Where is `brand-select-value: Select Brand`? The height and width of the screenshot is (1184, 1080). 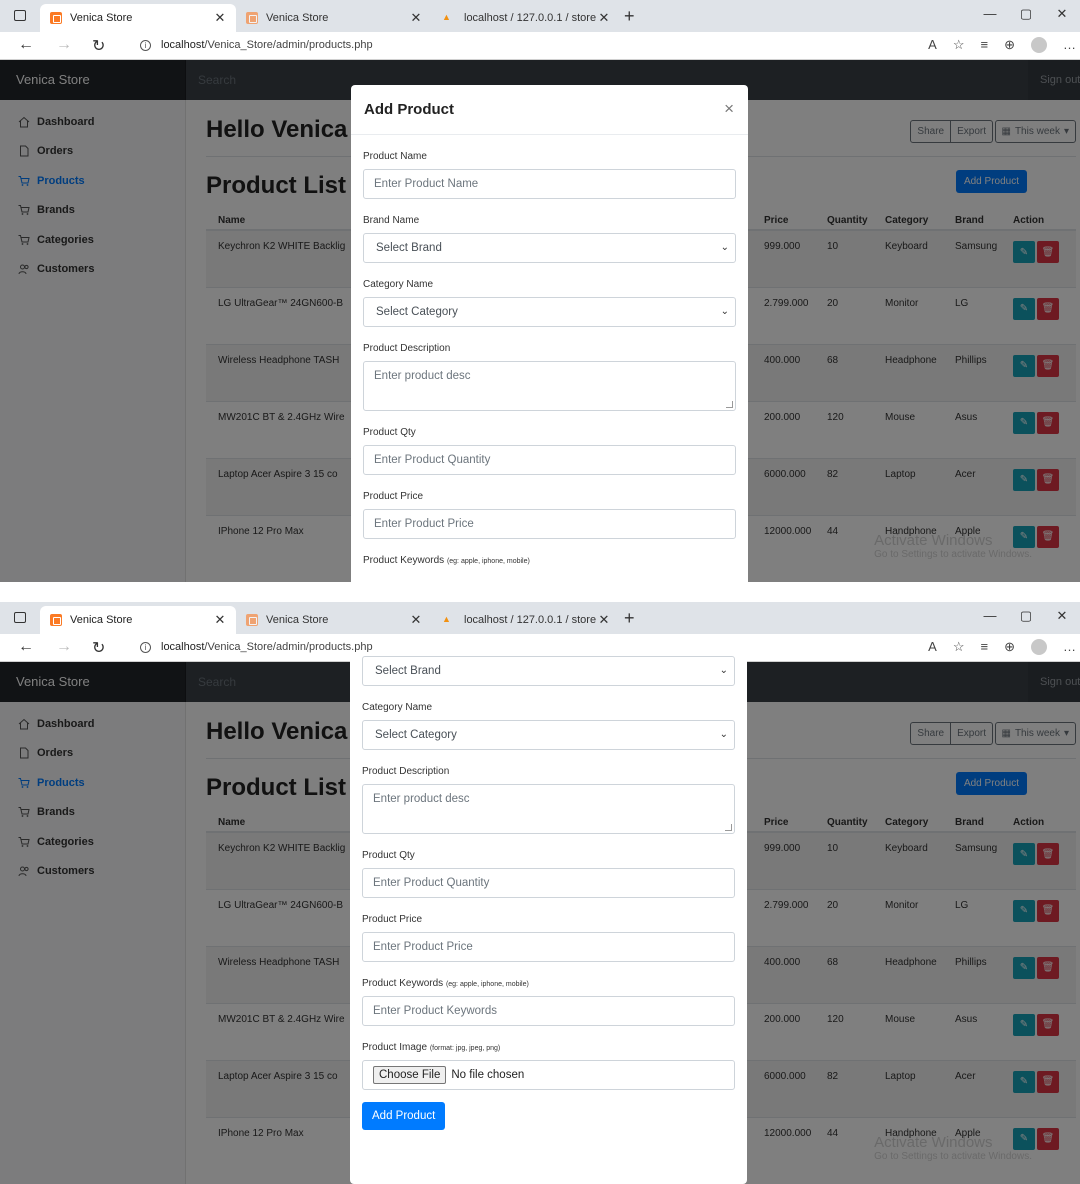
brand-select-value: Select Brand is located at coordinates (409, 248).